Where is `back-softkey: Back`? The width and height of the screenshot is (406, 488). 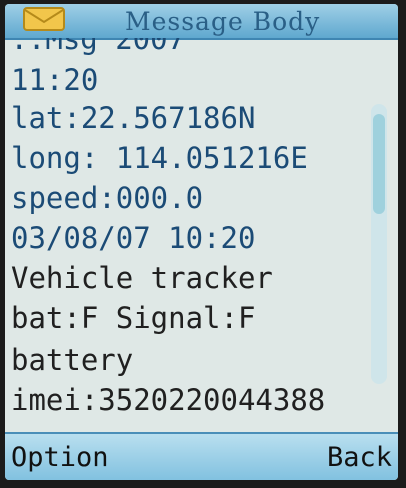 back-softkey: Back is located at coordinates (359, 457).